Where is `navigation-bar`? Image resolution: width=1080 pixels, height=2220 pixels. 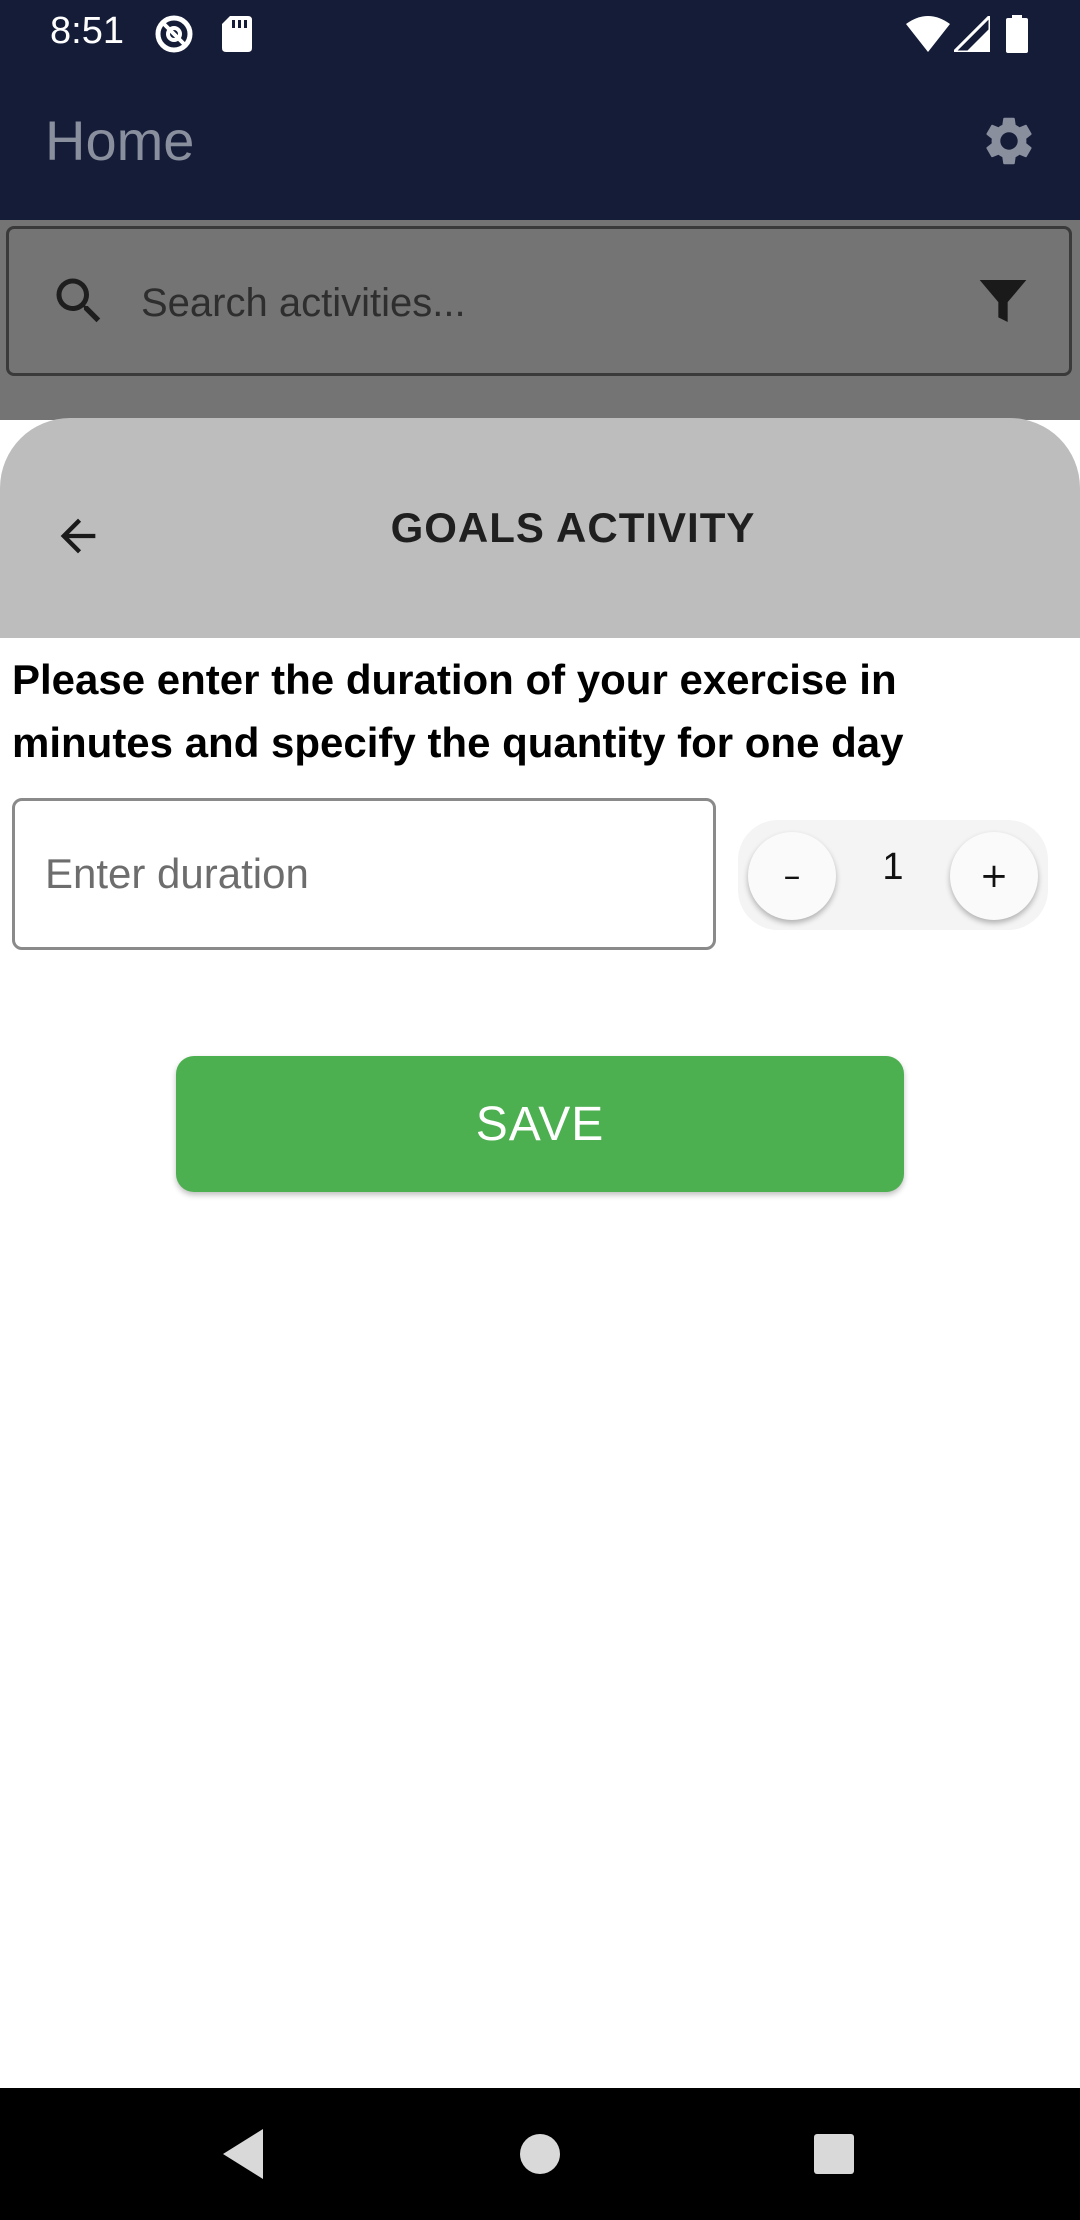 navigation-bar is located at coordinates (540, 2154).